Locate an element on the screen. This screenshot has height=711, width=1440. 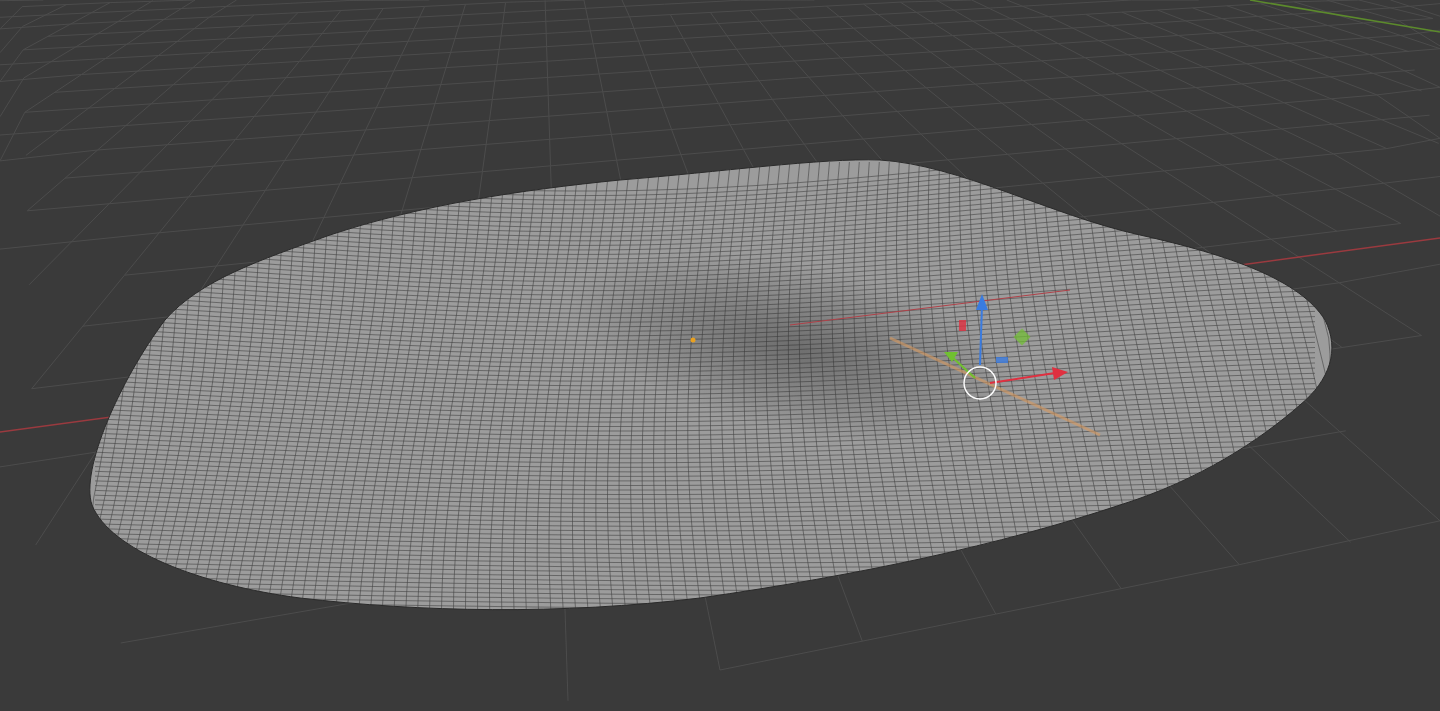
3d-cursor-icon is located at coordinates (980, 383).